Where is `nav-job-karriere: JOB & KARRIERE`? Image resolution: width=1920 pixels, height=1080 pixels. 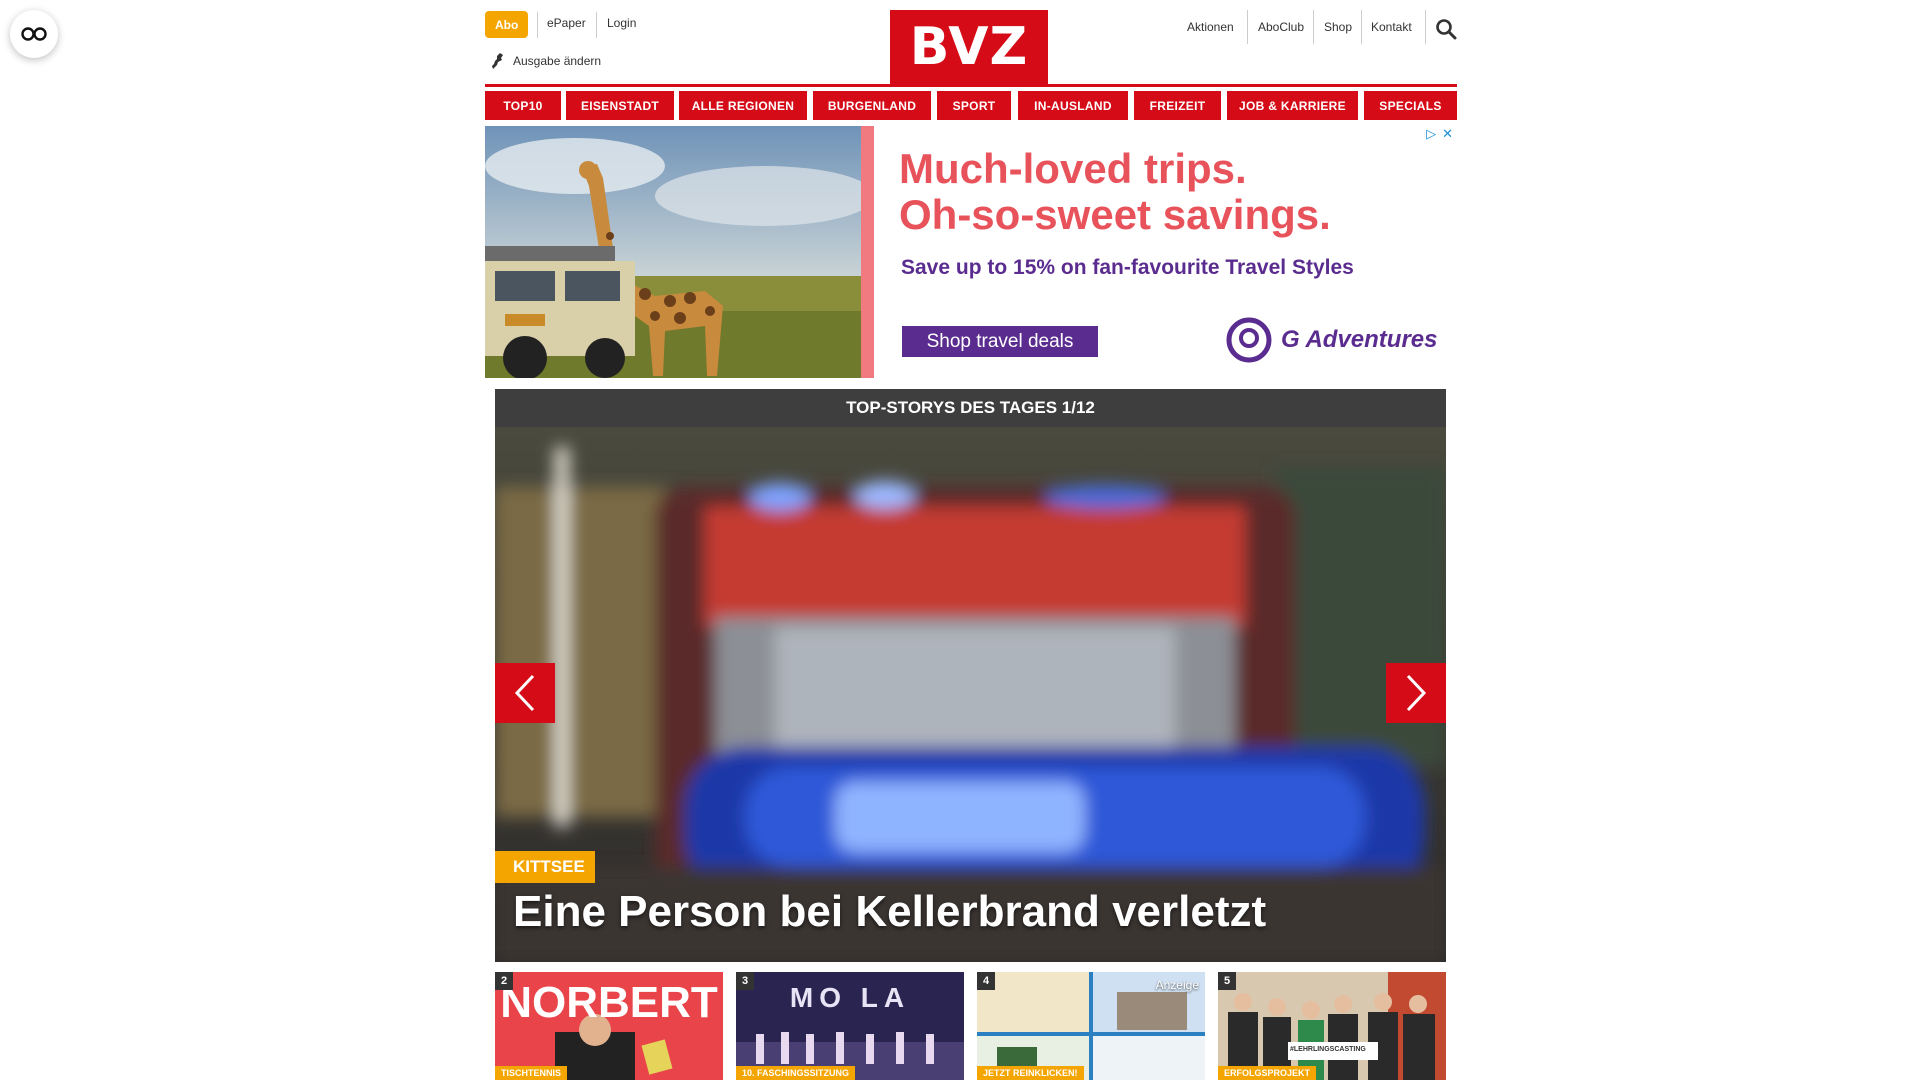 nav-job-karriere: JOB & KARRIERE is located at coordinates (1292, 105).